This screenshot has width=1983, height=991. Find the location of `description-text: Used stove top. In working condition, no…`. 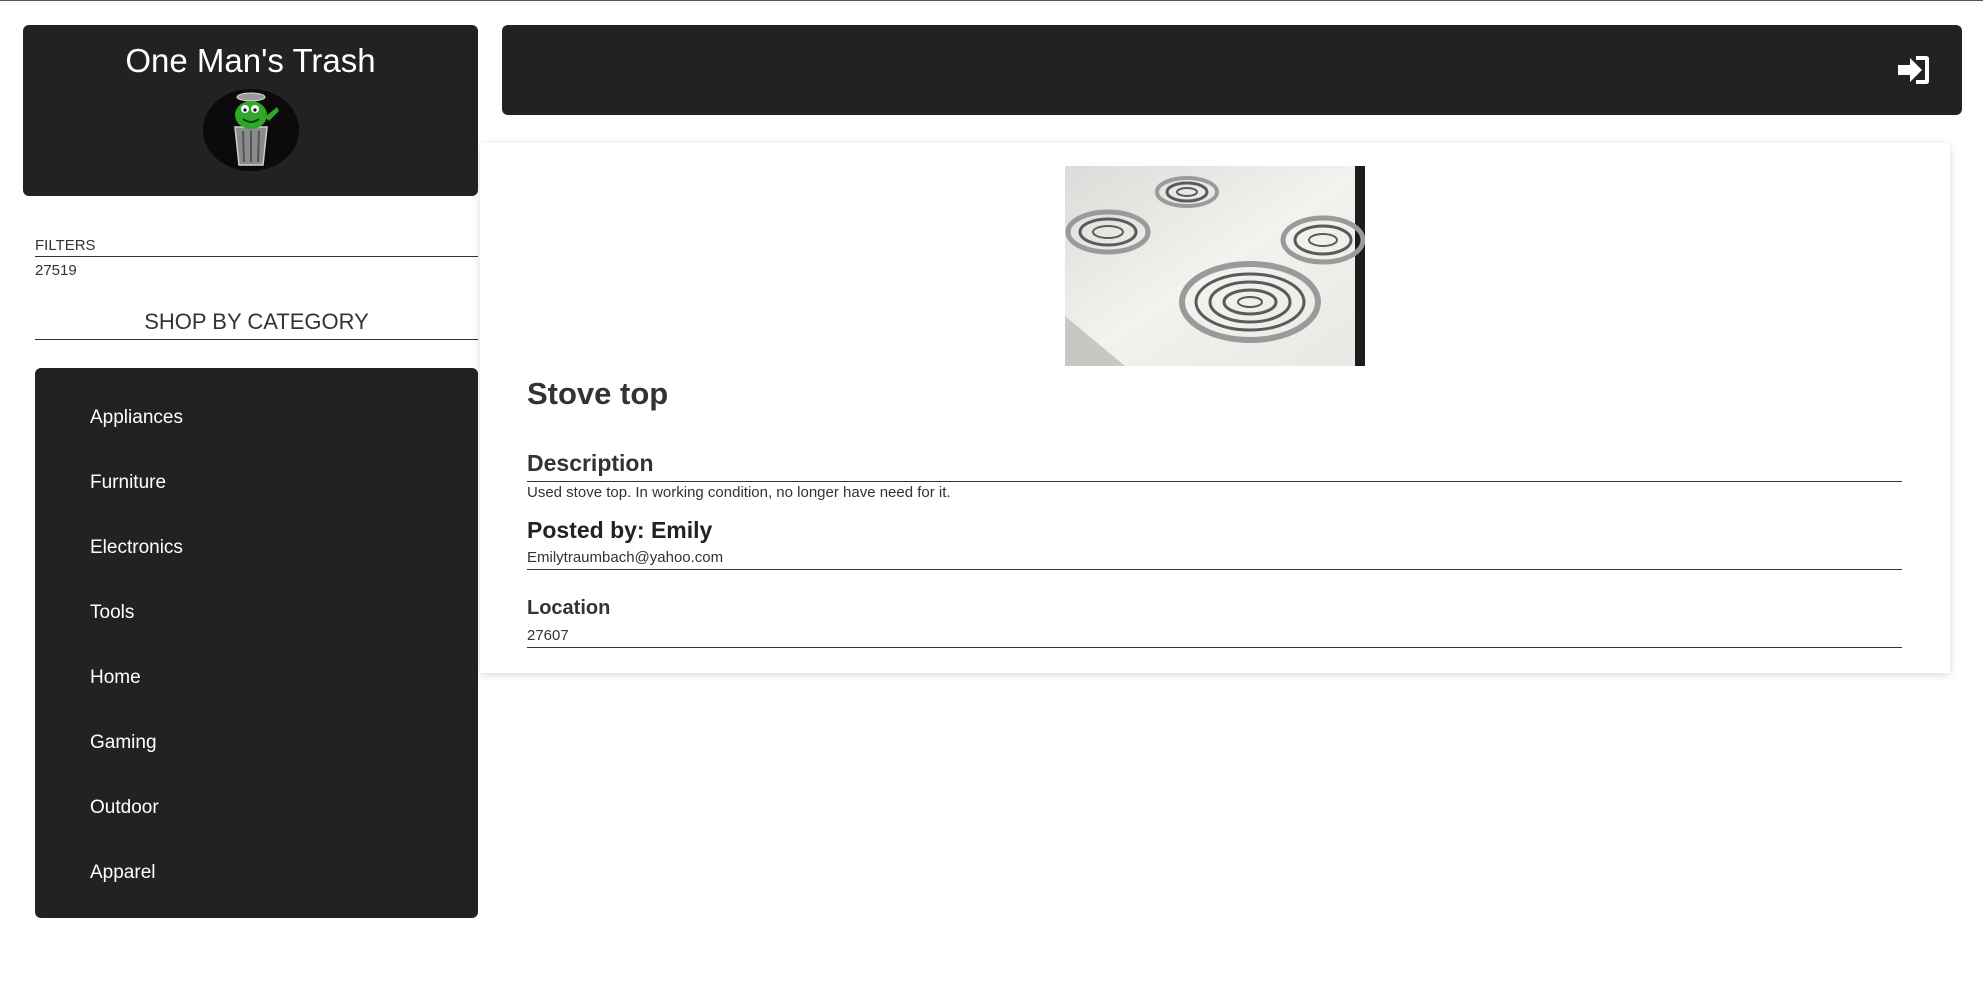

description-text: Used stove top. In working condition, no… is located at coordinates (739, 492).